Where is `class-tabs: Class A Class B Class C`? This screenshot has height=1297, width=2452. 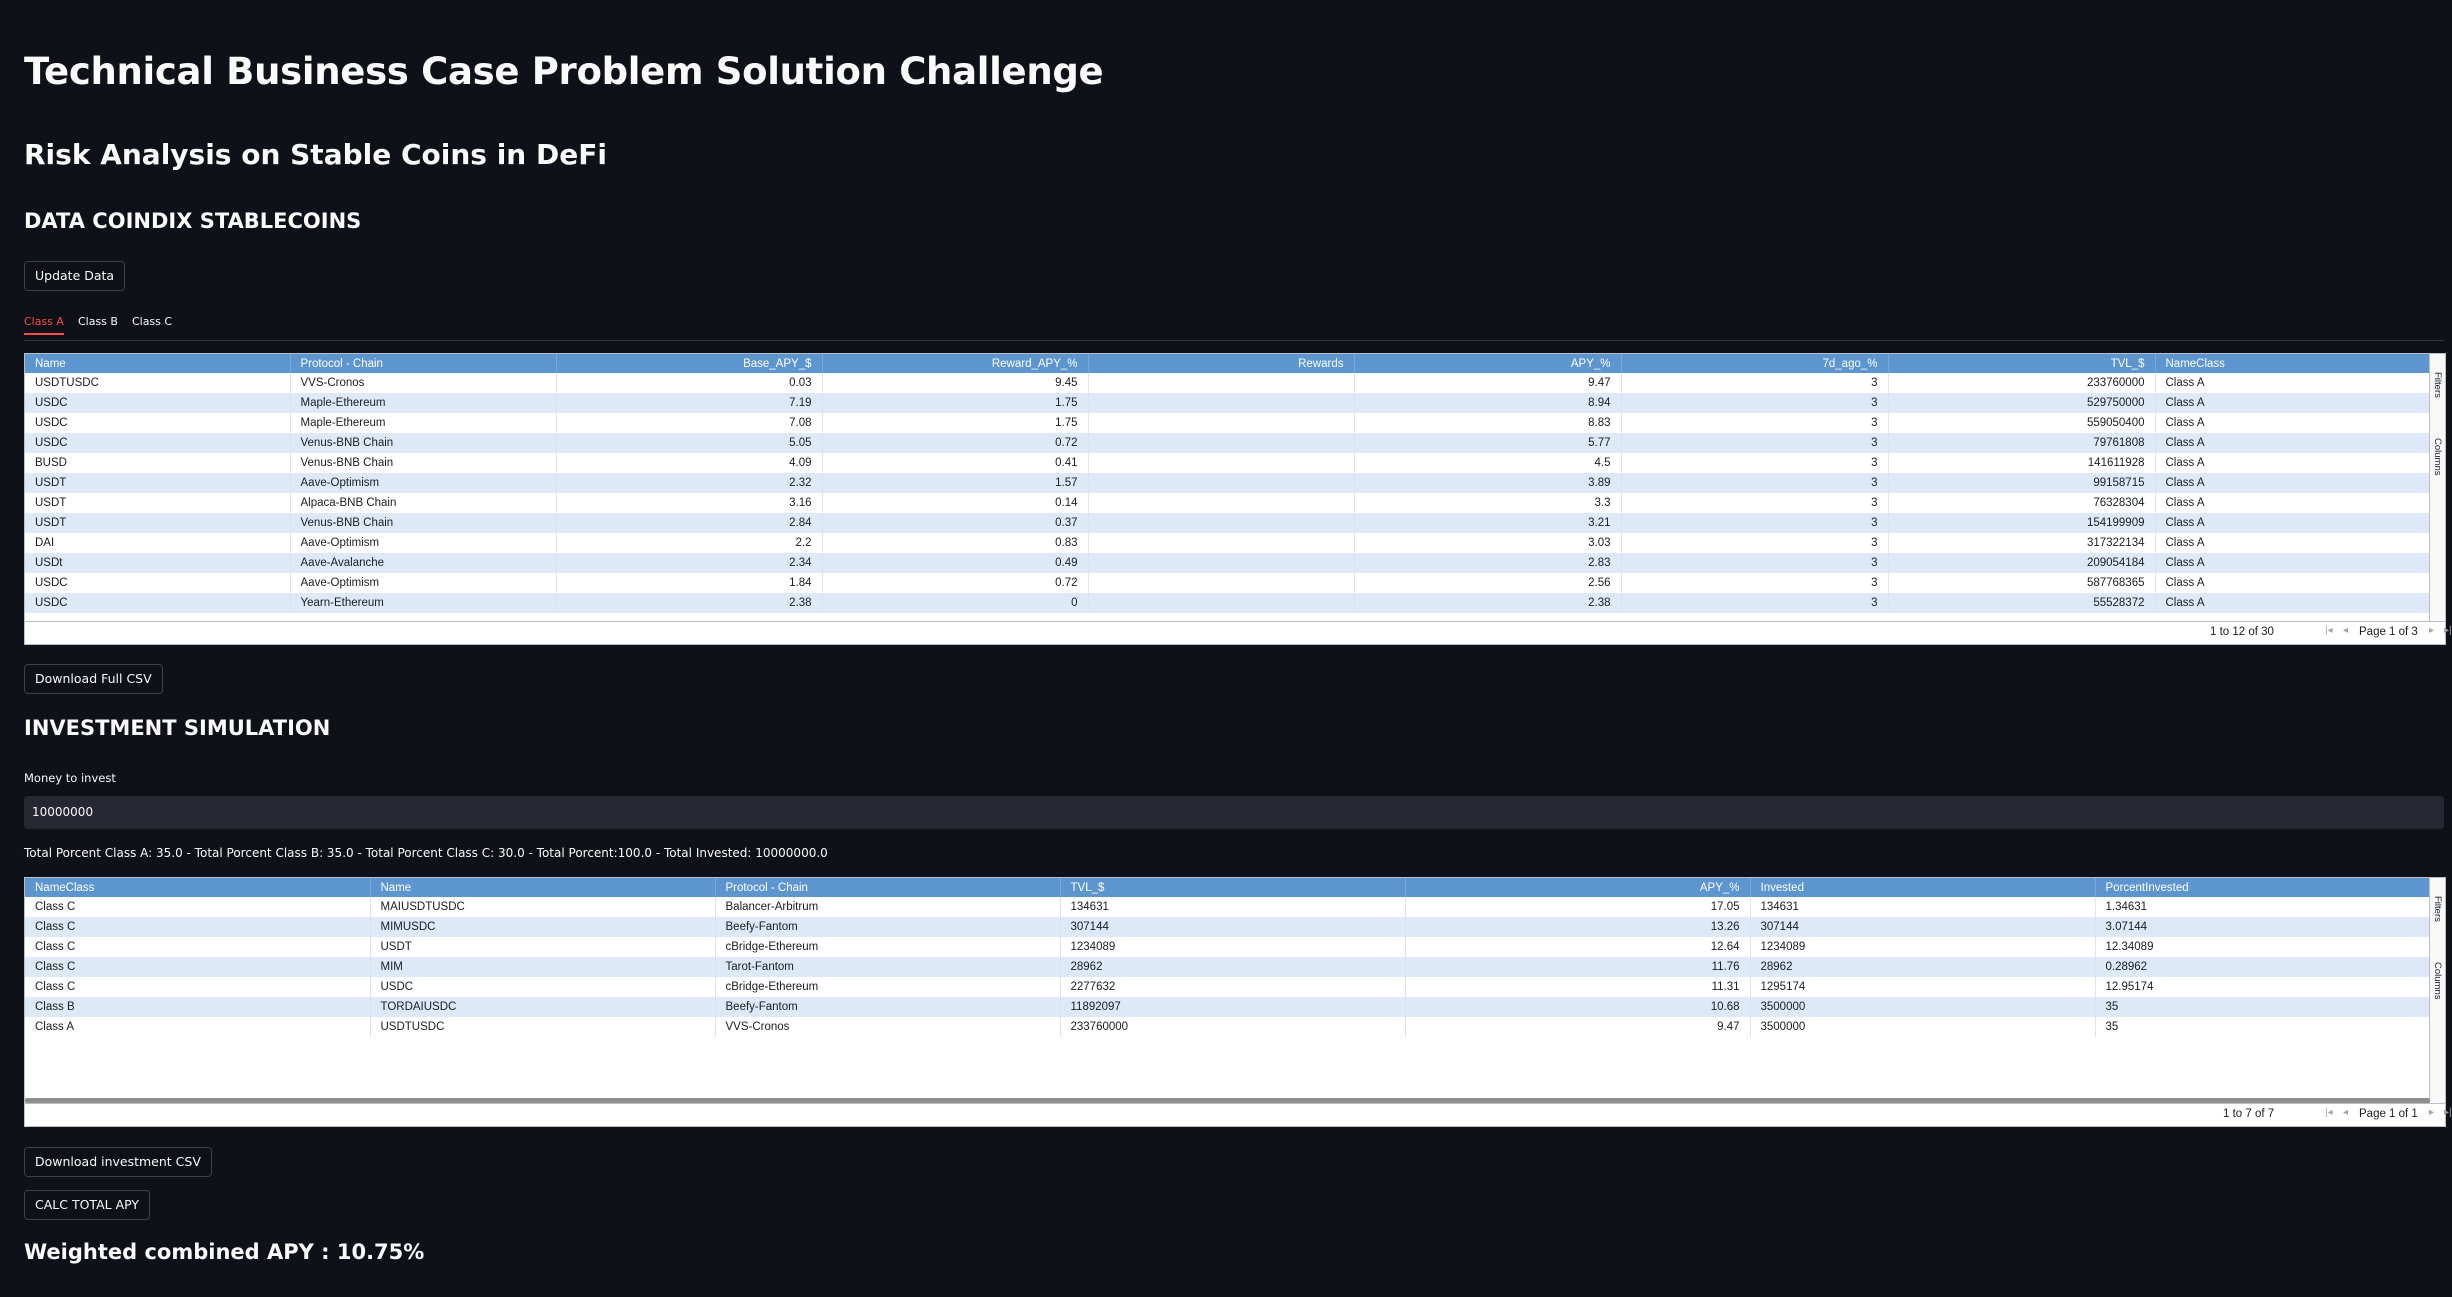
class-tabs: Class A Class B Class C is located at coordinates (1234, 325).